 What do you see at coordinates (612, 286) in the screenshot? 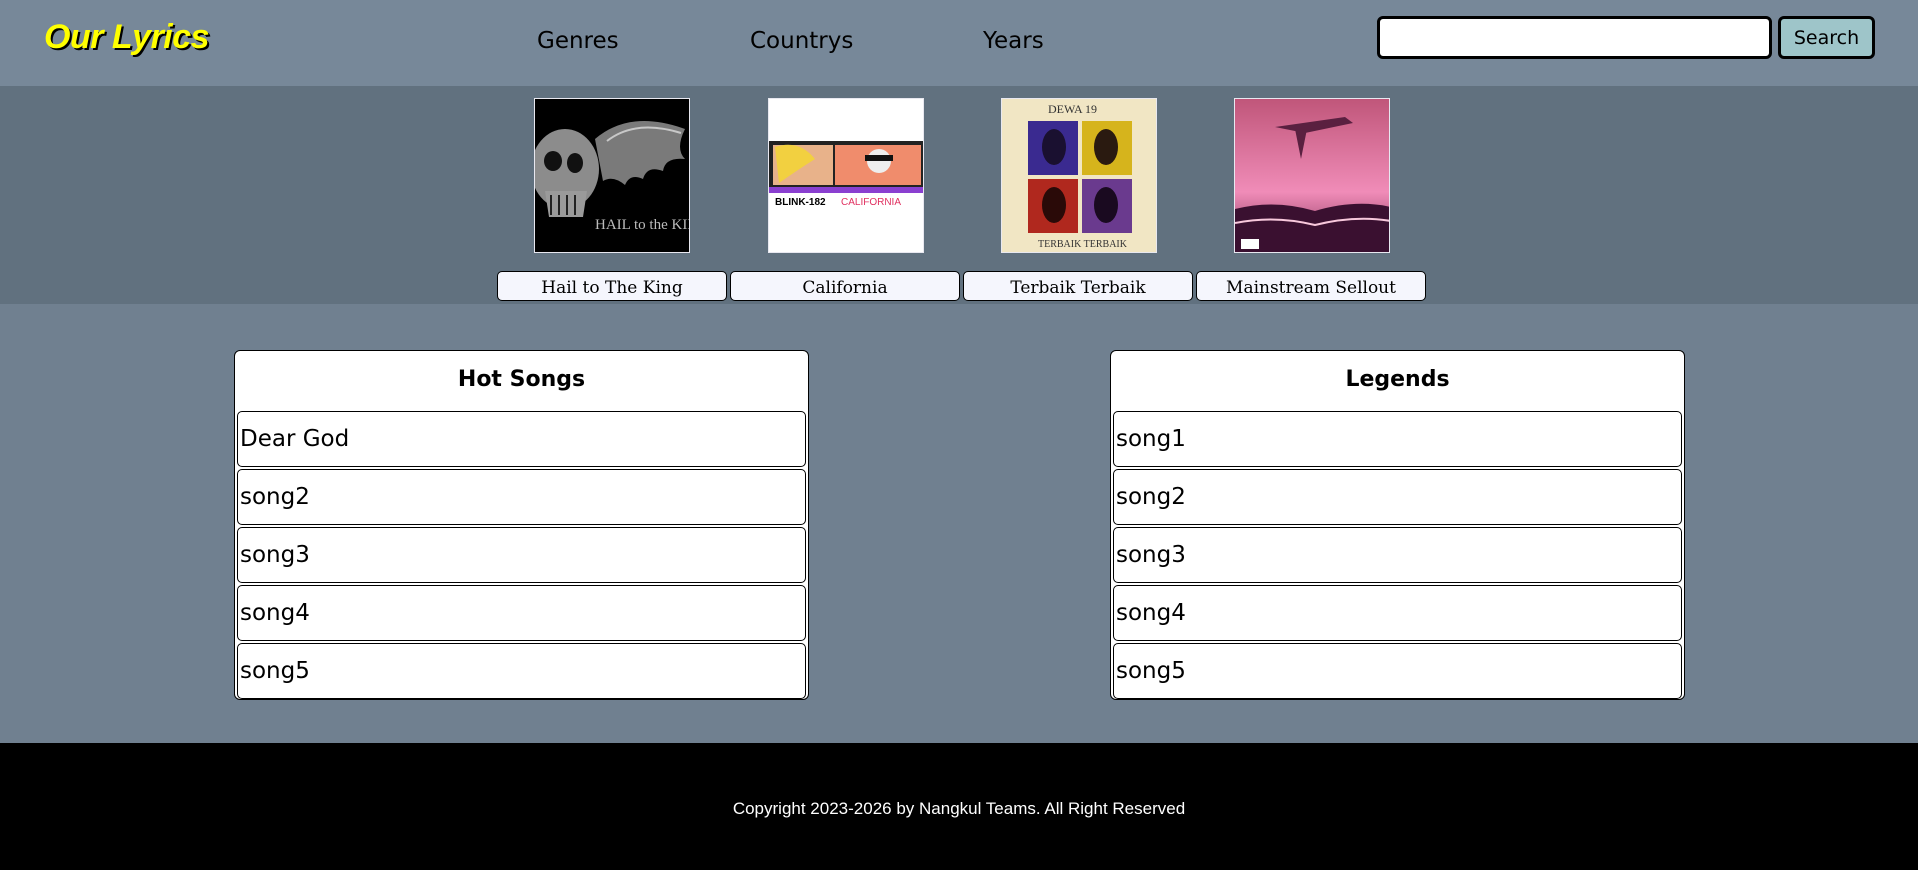
I see `album-label-hail-to-the-king: Hail to The King` at bounding box center [612, 286].